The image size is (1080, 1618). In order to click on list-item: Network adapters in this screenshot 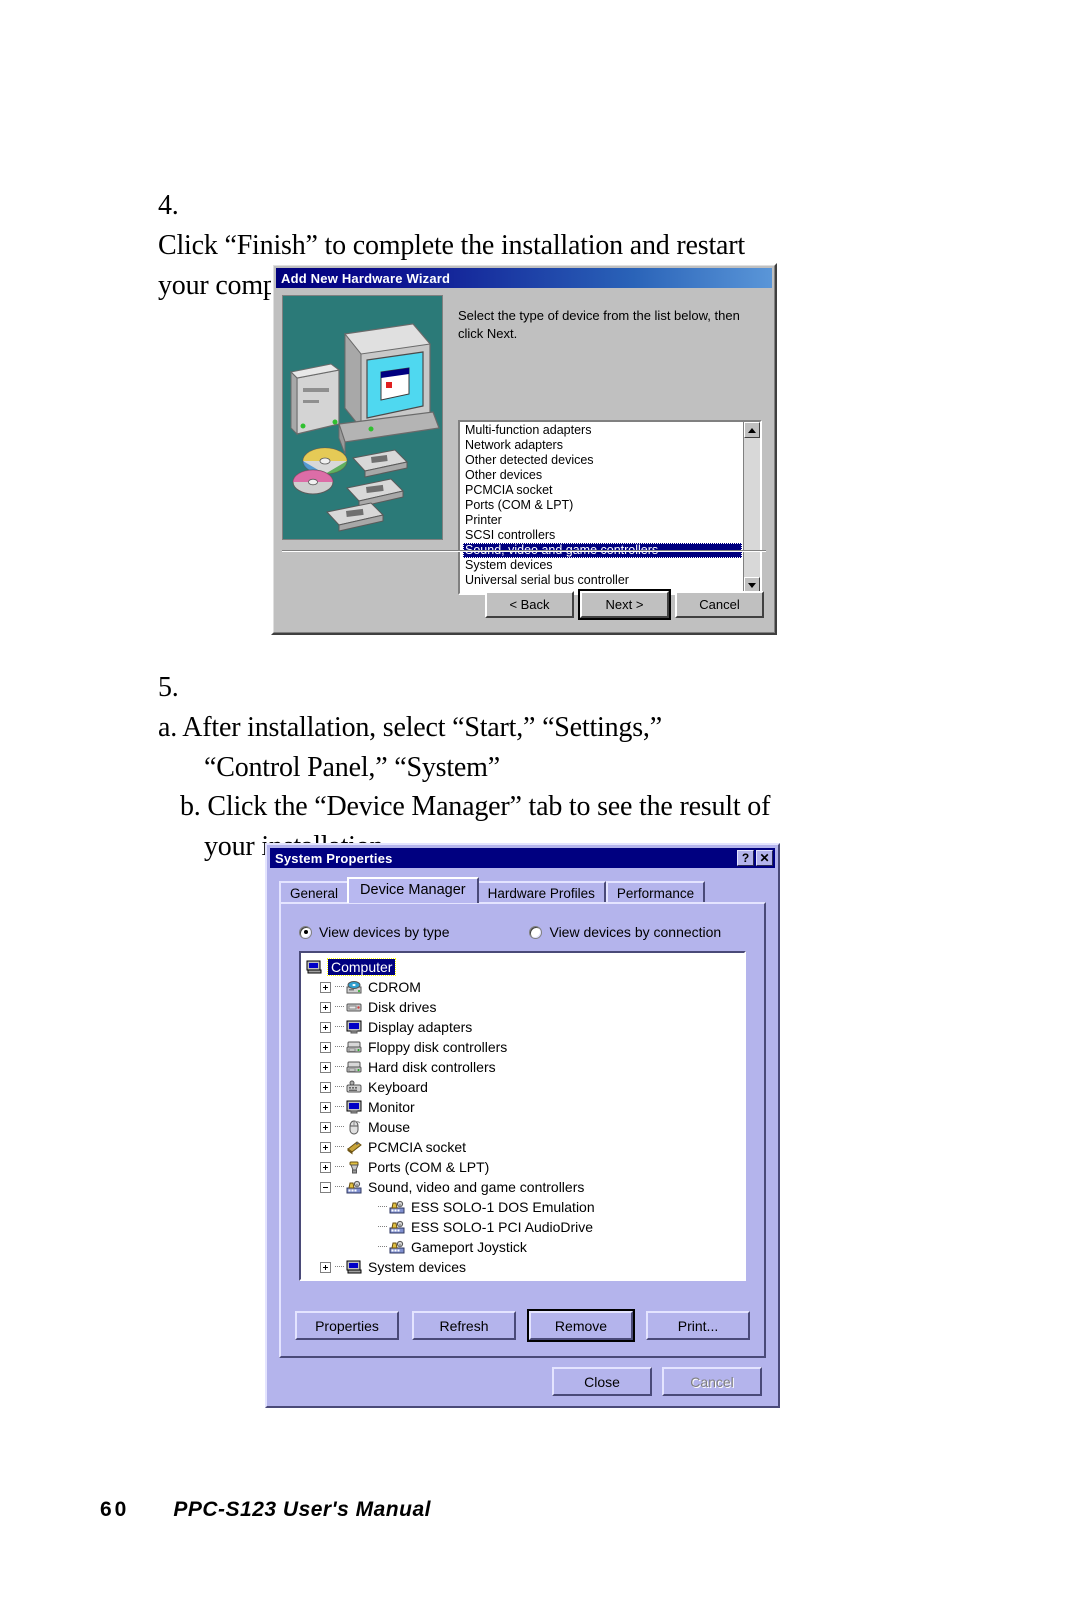, I will do `click(603, 445)`.